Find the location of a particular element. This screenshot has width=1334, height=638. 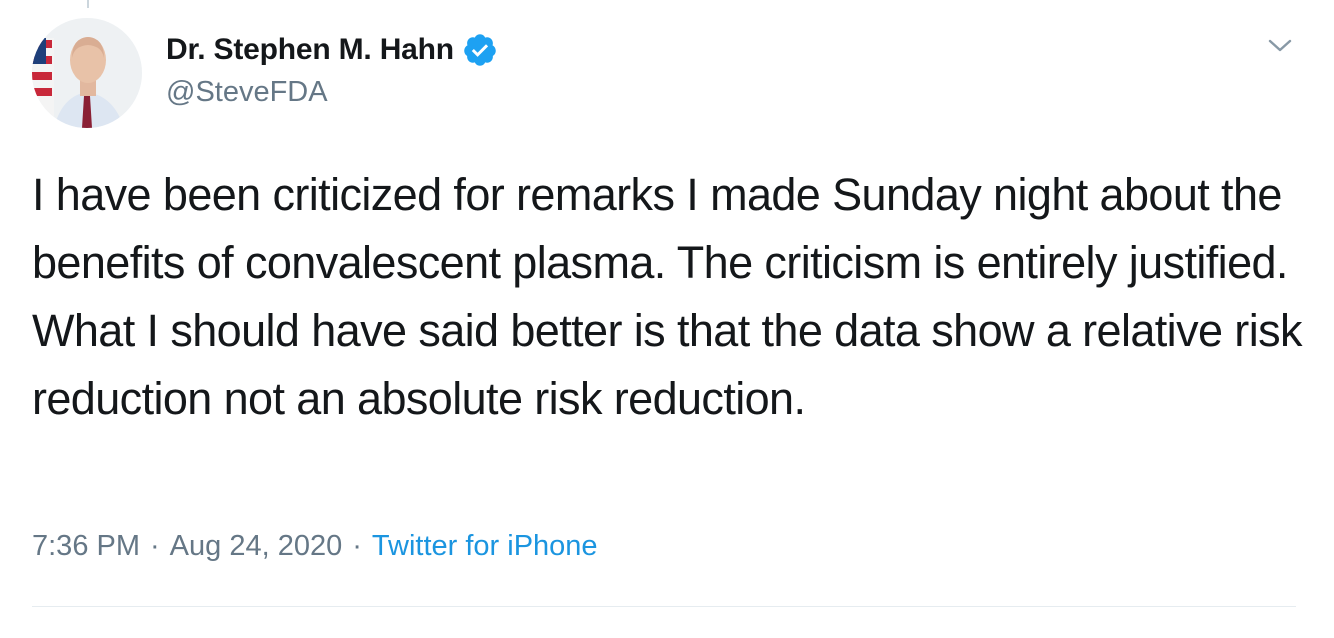

tweet-meta: 7:36 PM · Aug 24, 2020 · Twitter for iPhone is located at coordinates (315, 546).